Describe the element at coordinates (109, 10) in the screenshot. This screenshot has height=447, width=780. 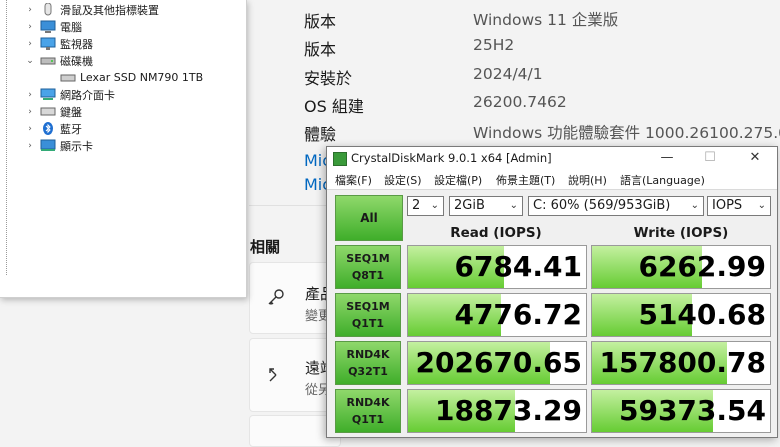
I see `dm-label: 滑鼠及其他指標裝置` at that location.